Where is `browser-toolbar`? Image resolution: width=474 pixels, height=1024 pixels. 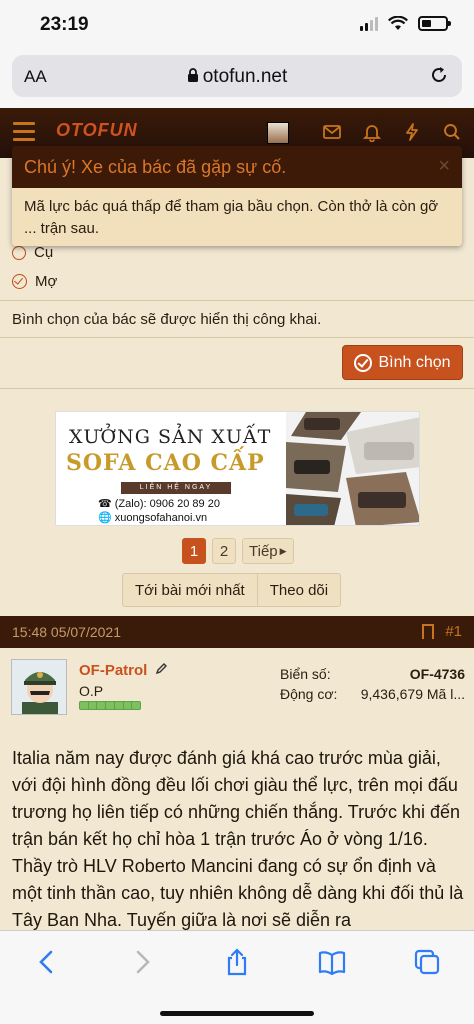
browser-toolbar is located at coordinates (237, 977).